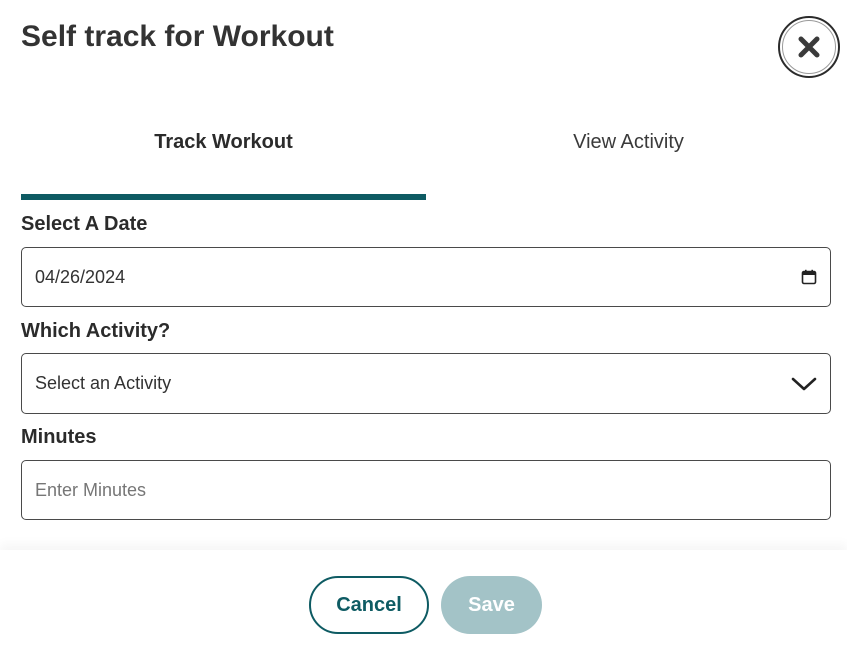 The height and width of the screenshot is (648, 847). Describe the element at coordinates (103, 383) in the screenshot. I see `activity-selected-value: Select an Activity` at that location.